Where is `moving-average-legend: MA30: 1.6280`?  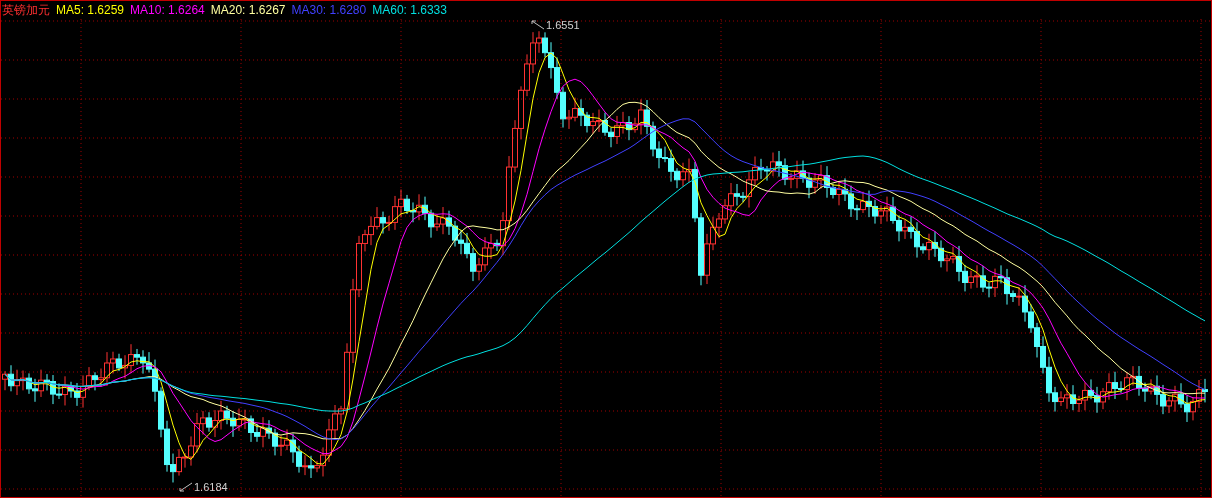 moving-average-legend: MA30: 1.6280 is located at coordinates (329, 10).